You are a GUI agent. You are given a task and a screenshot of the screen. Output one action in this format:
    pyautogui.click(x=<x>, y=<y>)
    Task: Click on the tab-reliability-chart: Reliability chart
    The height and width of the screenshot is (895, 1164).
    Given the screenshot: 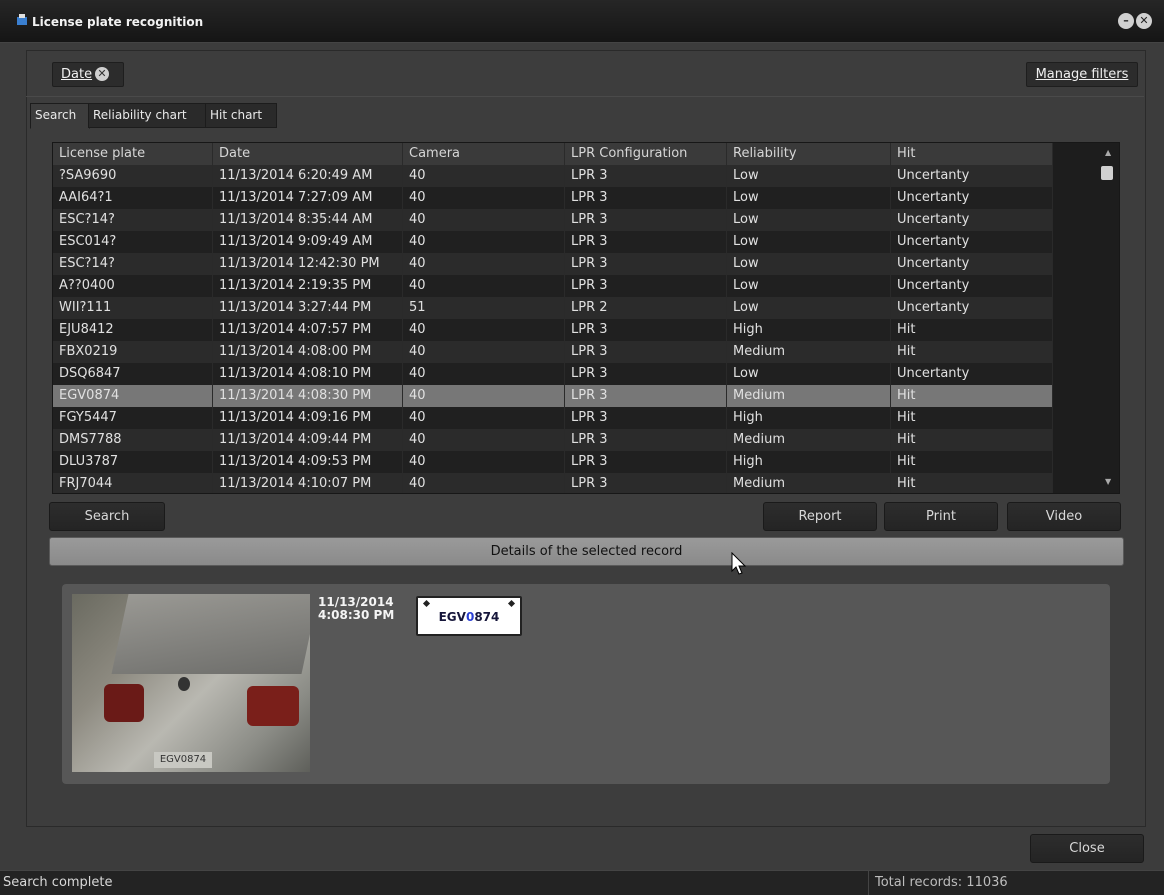 What is the action you would take?
    pyautogui.click(x=147, y=115)
    